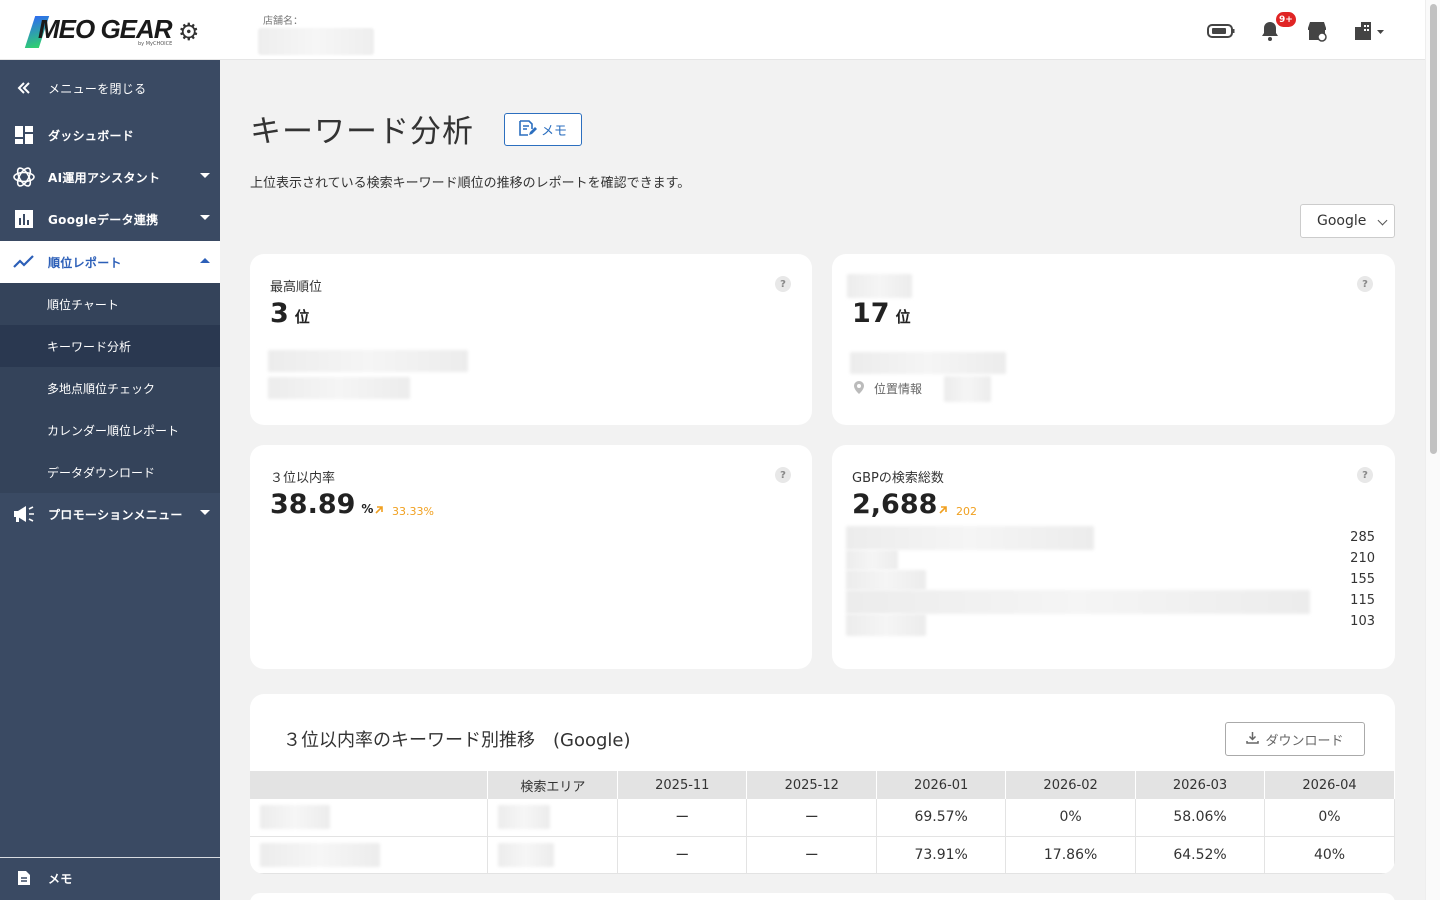 This screenshot has width=1440, height=900. I want to click on column-header: 2026-04, so click(1329, 785).